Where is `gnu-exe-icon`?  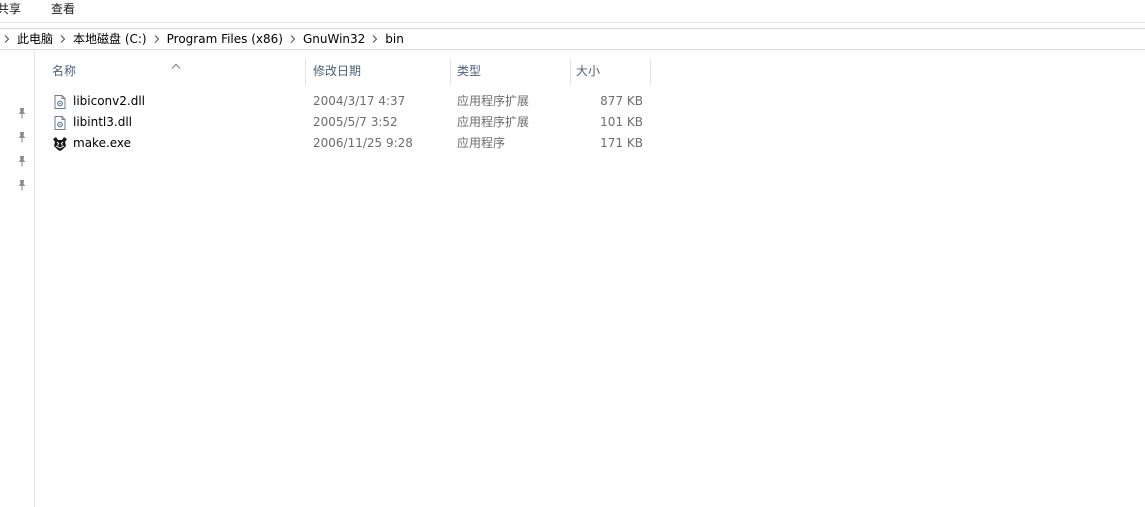 gnu-exe-icon is located at coordinates (60, 144).